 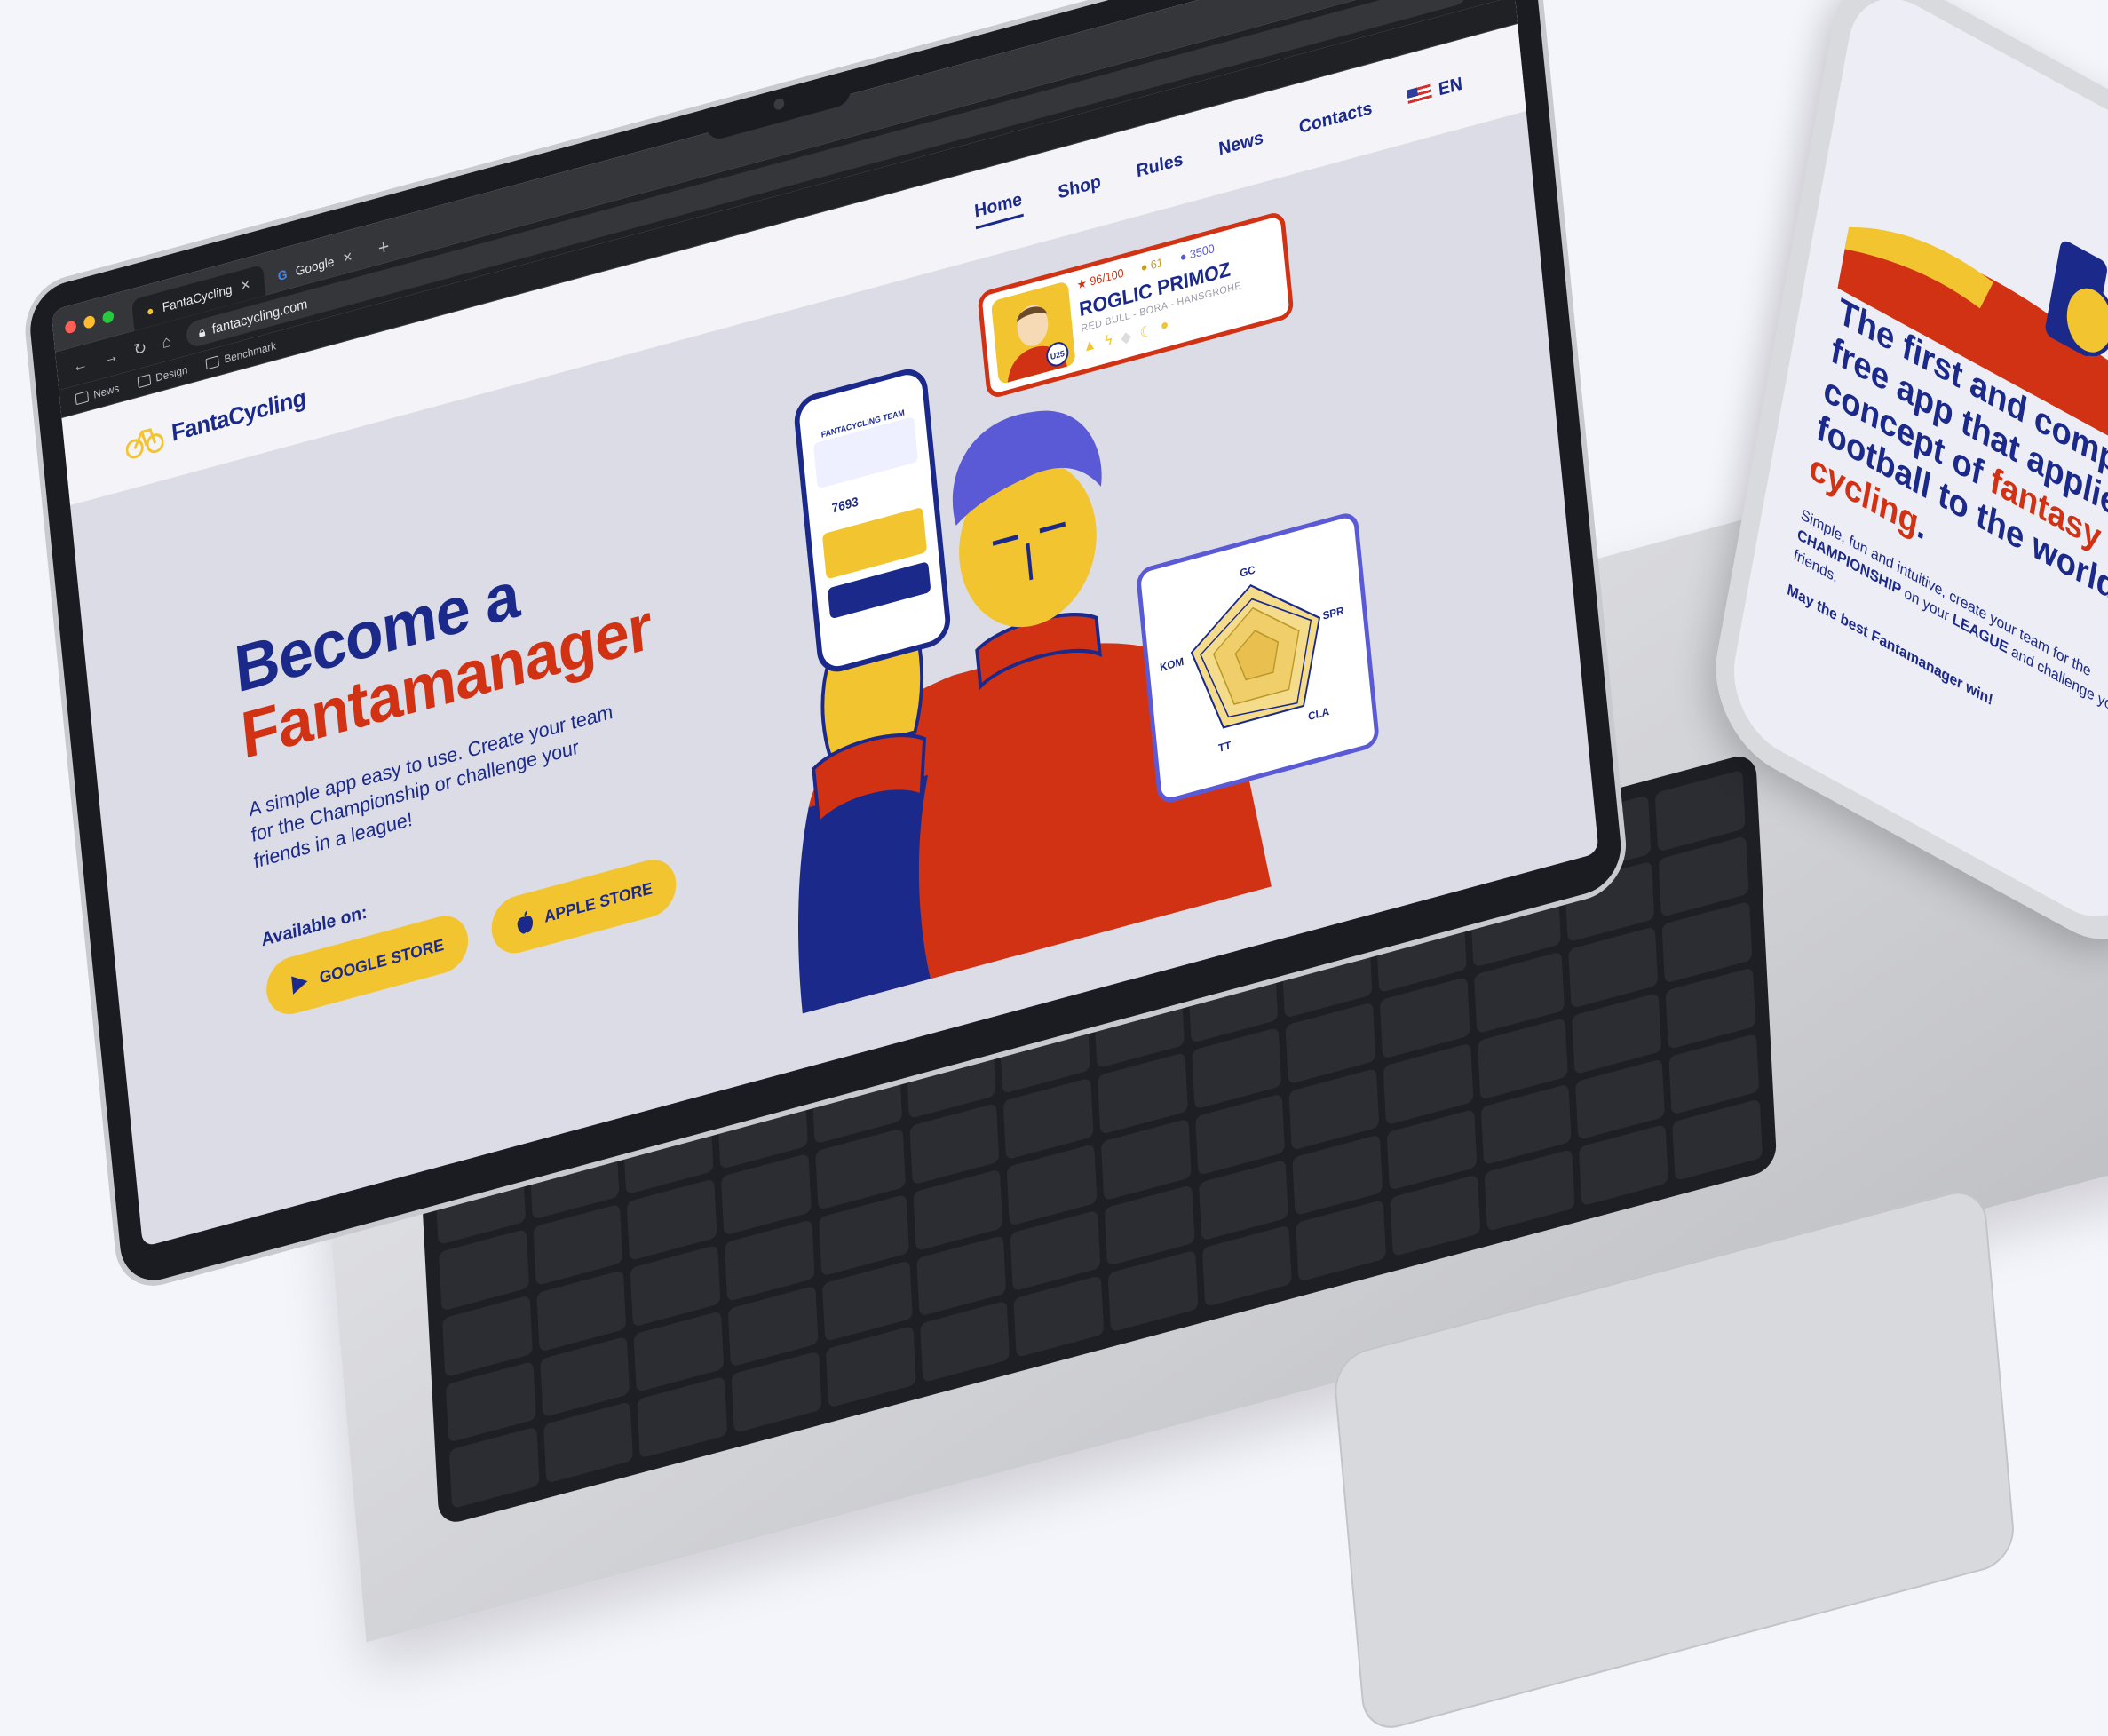 What do you see at coordinates (1090, 346) in the screenshot?
I see `mountain-icon: ▲` at bounding box center [1090, 346].